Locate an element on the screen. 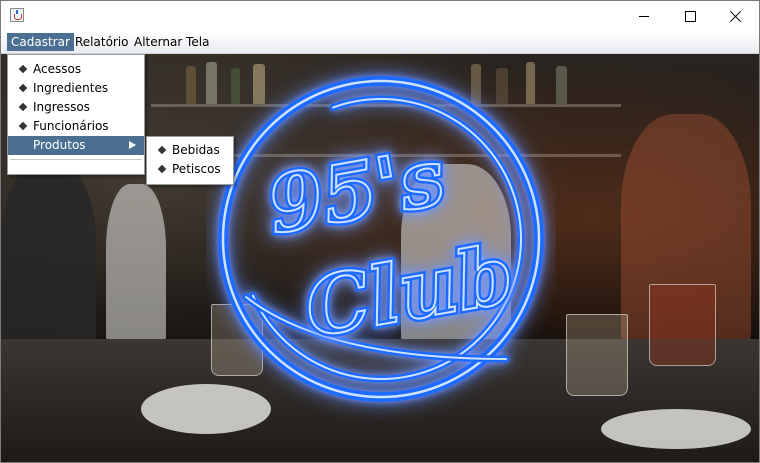 Image resolution: width=760 pixels, height=463 pixels. menu-item-ingredientes: Ingredientes is located at coordinates (76, 88).